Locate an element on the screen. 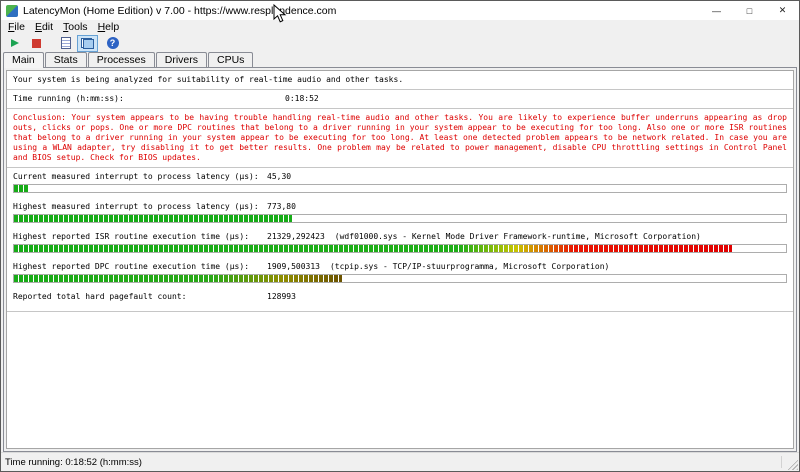  maximize-button: □ is located at coordinates (749, 10).